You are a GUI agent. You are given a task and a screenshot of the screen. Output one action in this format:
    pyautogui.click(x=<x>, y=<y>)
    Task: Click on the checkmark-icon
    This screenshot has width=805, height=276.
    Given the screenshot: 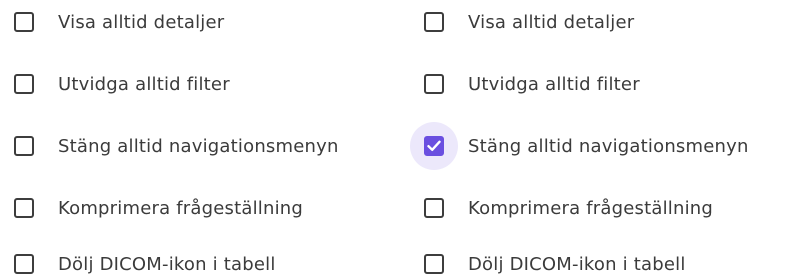 What is the action you would take?
    pyautogui.click(x=434, y=145)
    